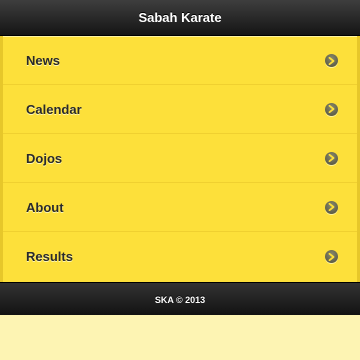 The image size is (360, 360). I want to click on menu-item-label: Results, so click(49, 256).